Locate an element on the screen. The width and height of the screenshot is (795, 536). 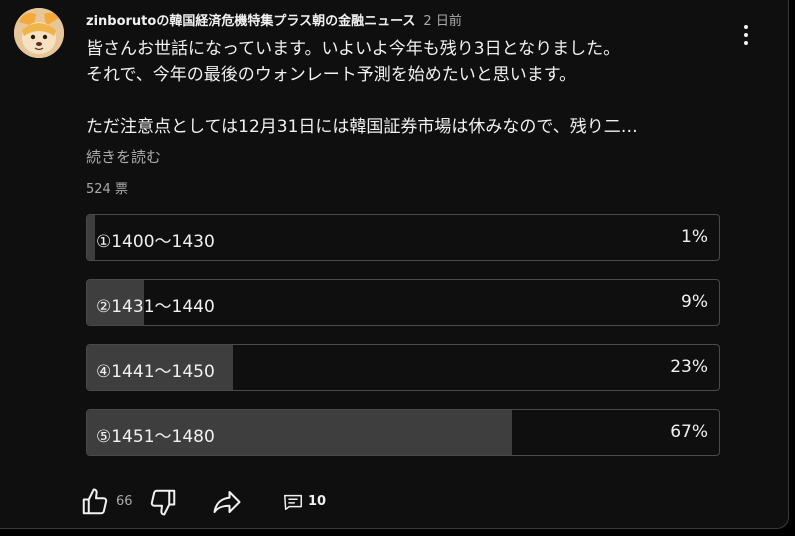
post-header: zinborutoの韓国経済危機特集プラス朝の金融ニュース 2 日前 is located at coordinates (274, 19).